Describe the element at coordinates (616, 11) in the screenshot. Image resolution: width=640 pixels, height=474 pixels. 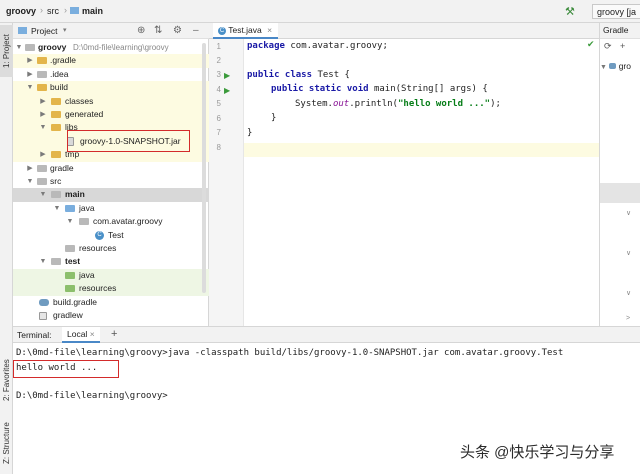
I see `run-configuration-select: groovy [ja` at that location.